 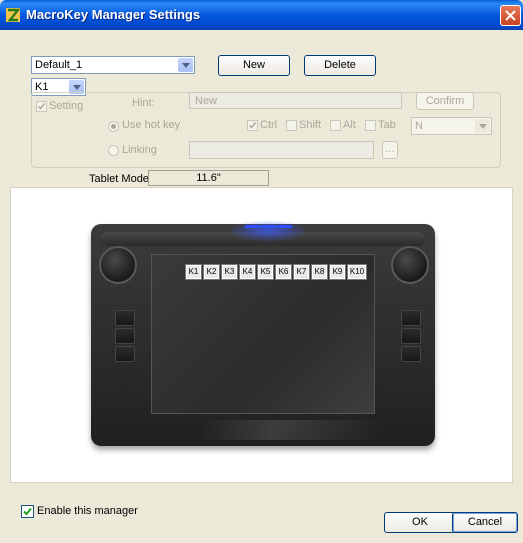 What do you see at coordinates (319, 272) in the screenshot?
I see `macro-key-k8: K8` at bounding box center [319, 272].